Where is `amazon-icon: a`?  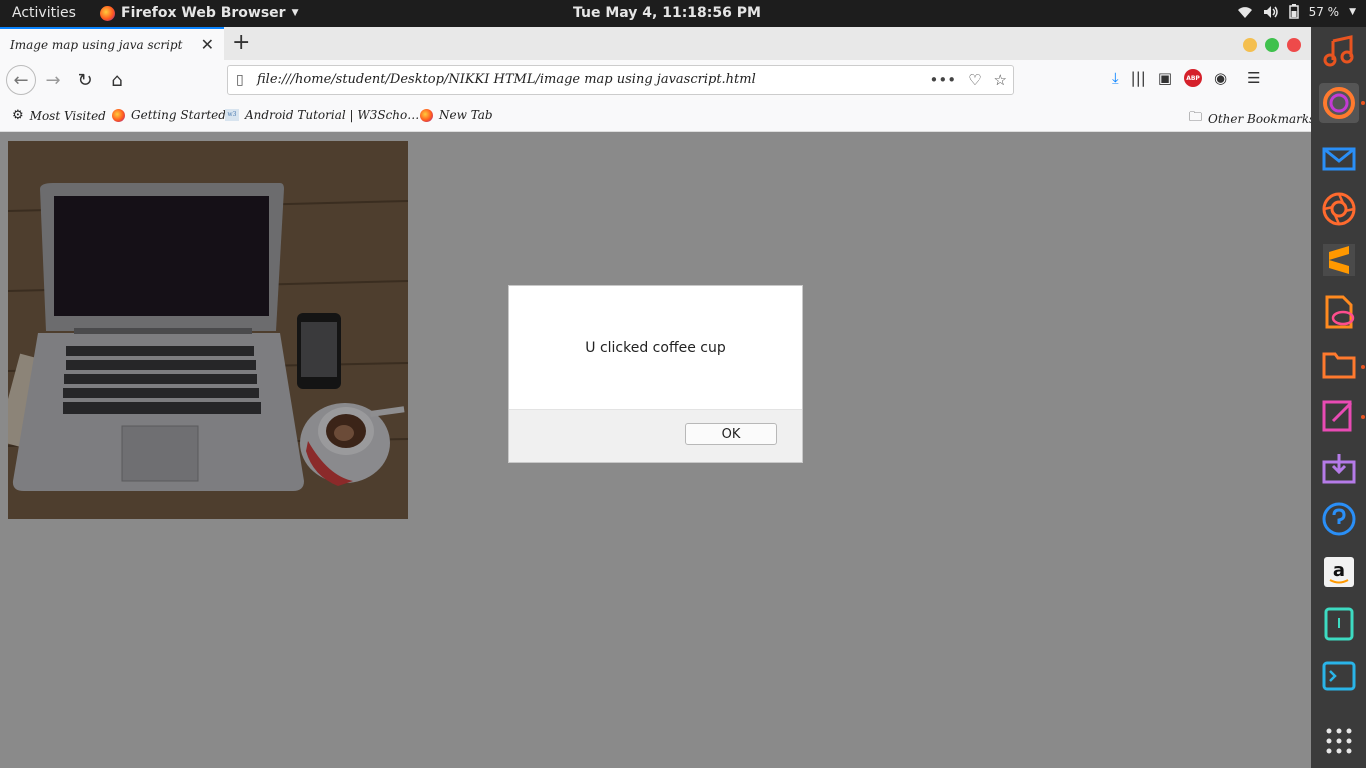
amazon-icon: a is located at coordinates (1339, 572).